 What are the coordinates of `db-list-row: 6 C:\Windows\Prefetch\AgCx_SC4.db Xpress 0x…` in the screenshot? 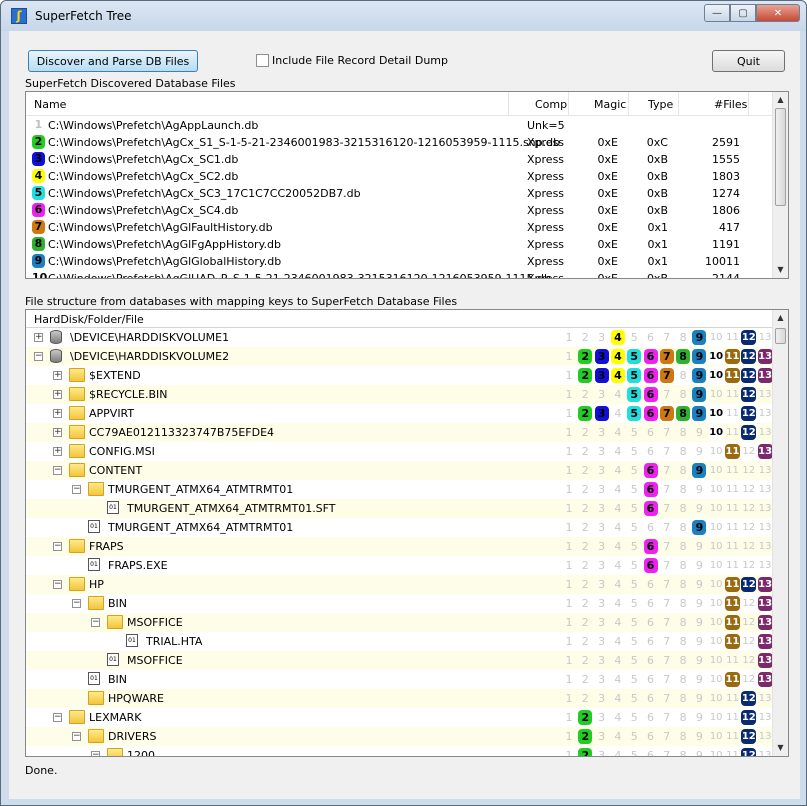 It's located at (399, 210).